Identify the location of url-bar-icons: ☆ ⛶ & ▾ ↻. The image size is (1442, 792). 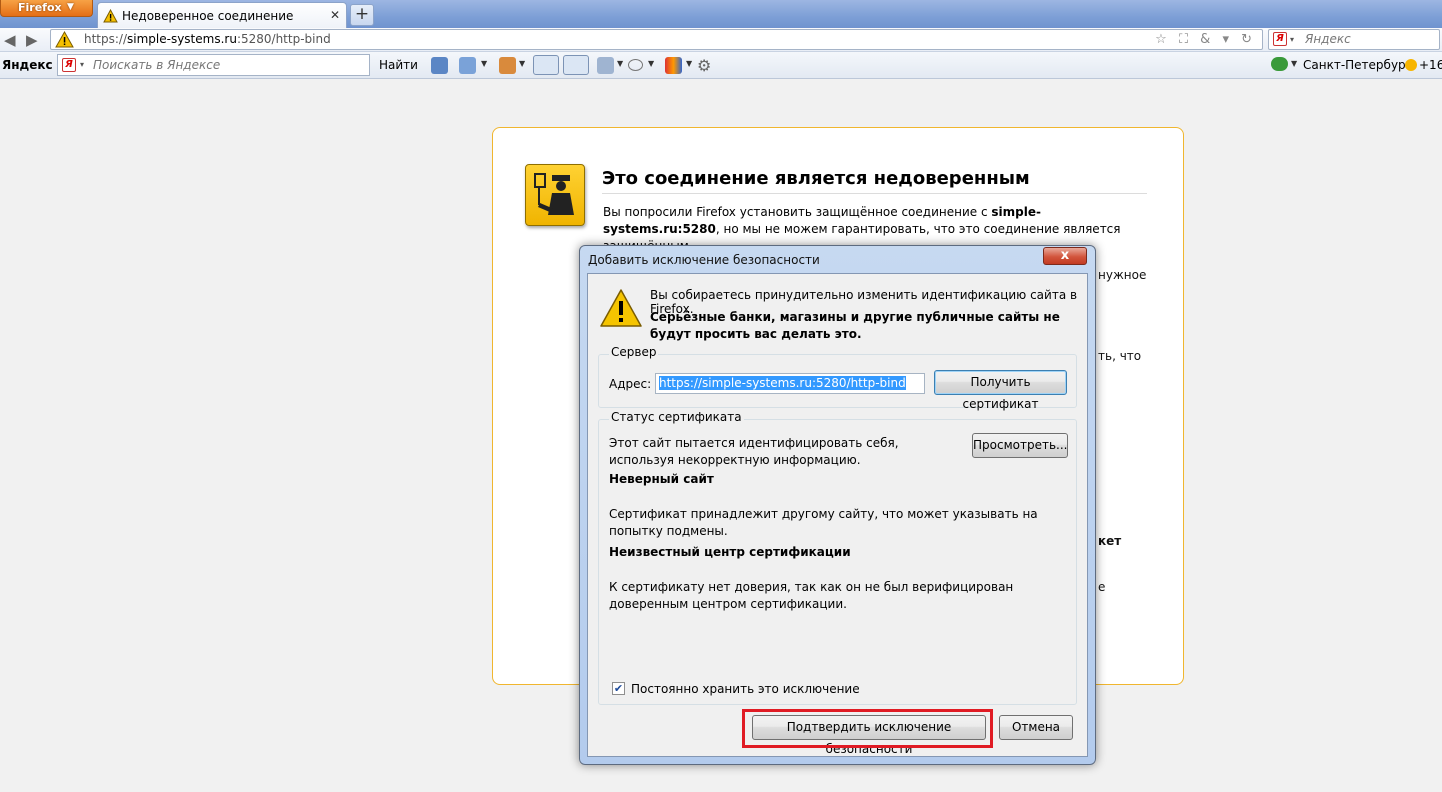
(1205, 39).